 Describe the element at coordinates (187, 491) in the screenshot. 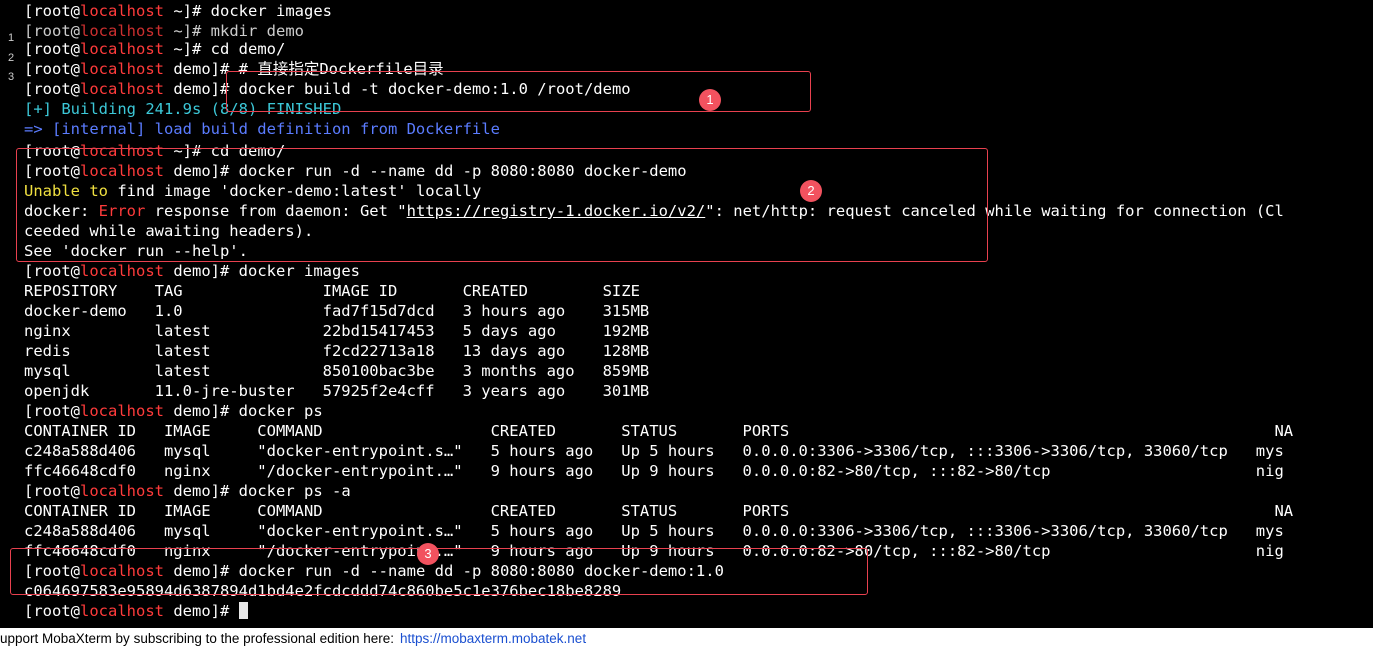

I see `terminal-line: [root@localhost demo]# docker ps -a` at that location.